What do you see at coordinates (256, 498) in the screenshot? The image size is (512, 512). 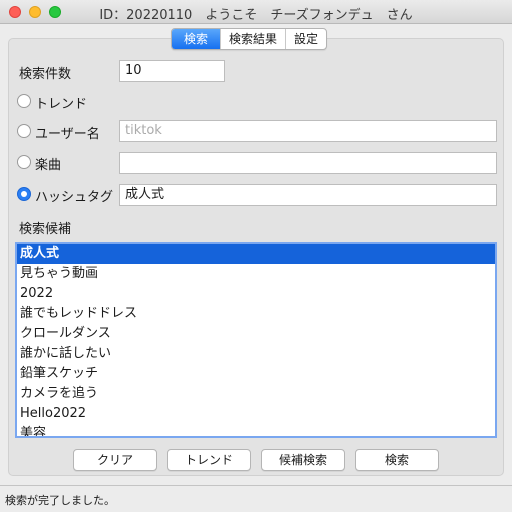 I see `status-bar: 検索が完了しました。` at bounding box center [256, 498].